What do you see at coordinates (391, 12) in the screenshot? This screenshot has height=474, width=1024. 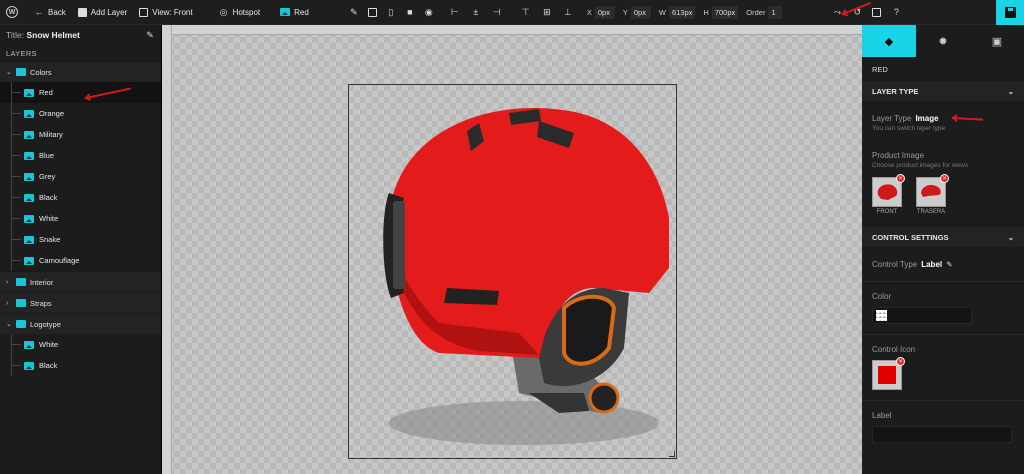 I see `trash-icon: ▯` at bounding box center [391, 12].